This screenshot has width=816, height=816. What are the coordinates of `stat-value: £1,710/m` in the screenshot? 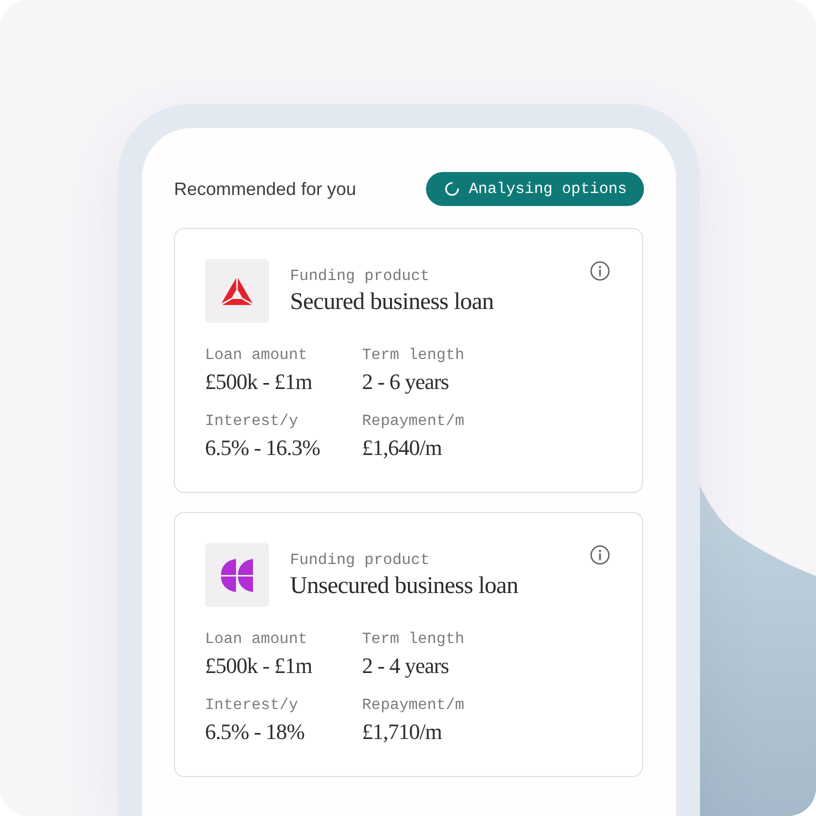 It's located at (402, 732).